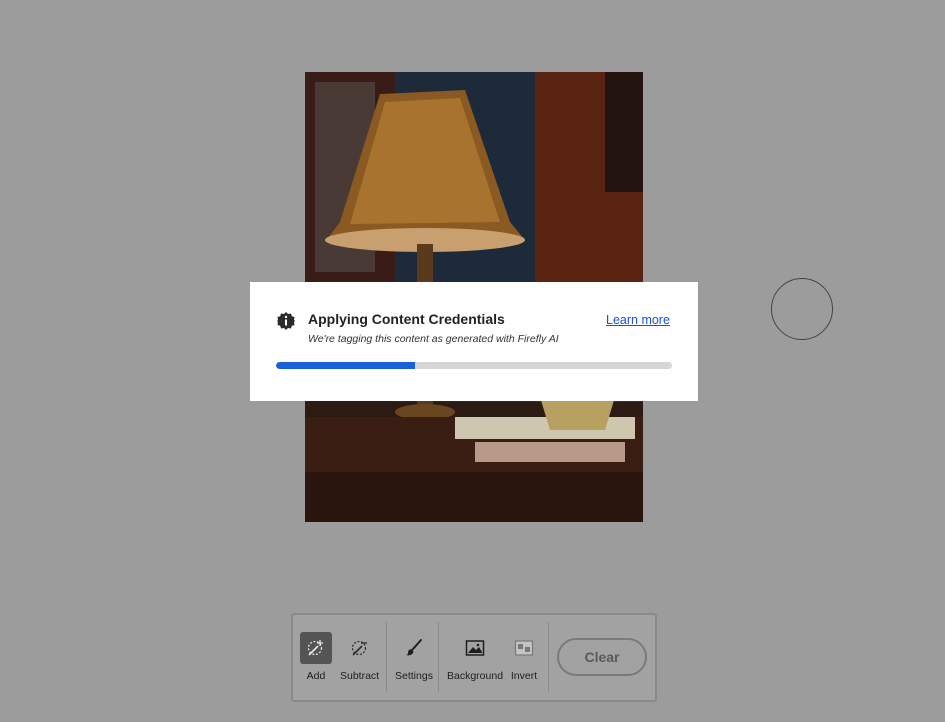  I want to click on invert-tool-button: Invert, so click(524, 657).